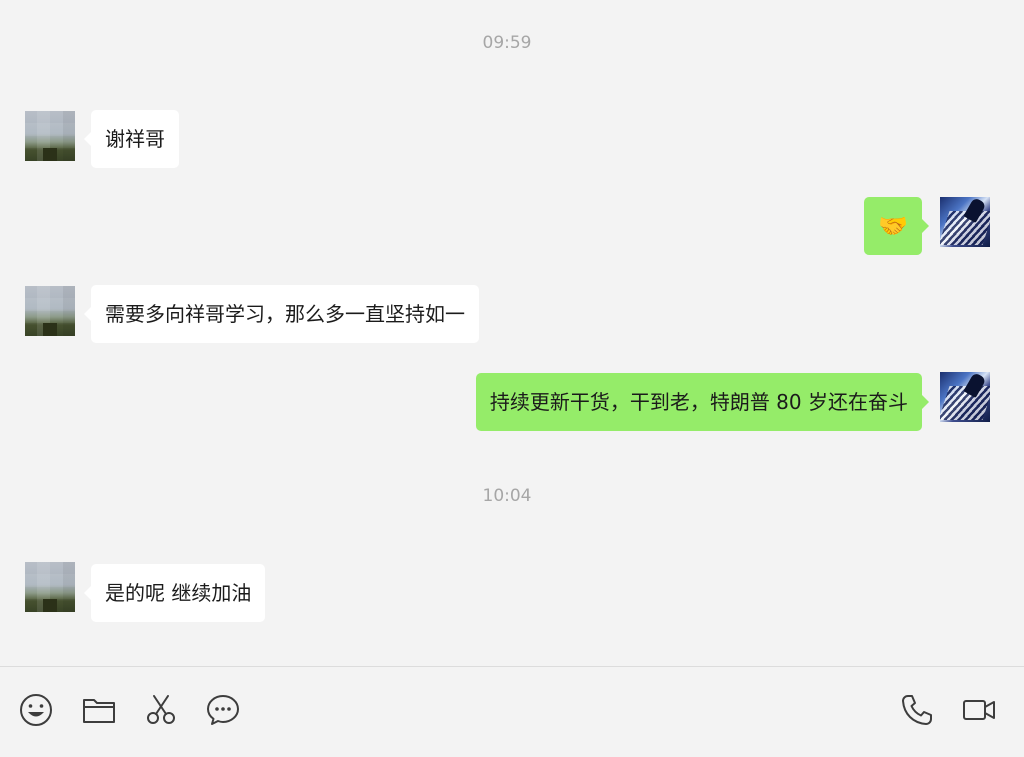 This screenshot has height=757, width=1024. Describe the element at coordinates (131, 139) in the screenshot. I see `received-message-bubble: 谢祥哥` at that location.